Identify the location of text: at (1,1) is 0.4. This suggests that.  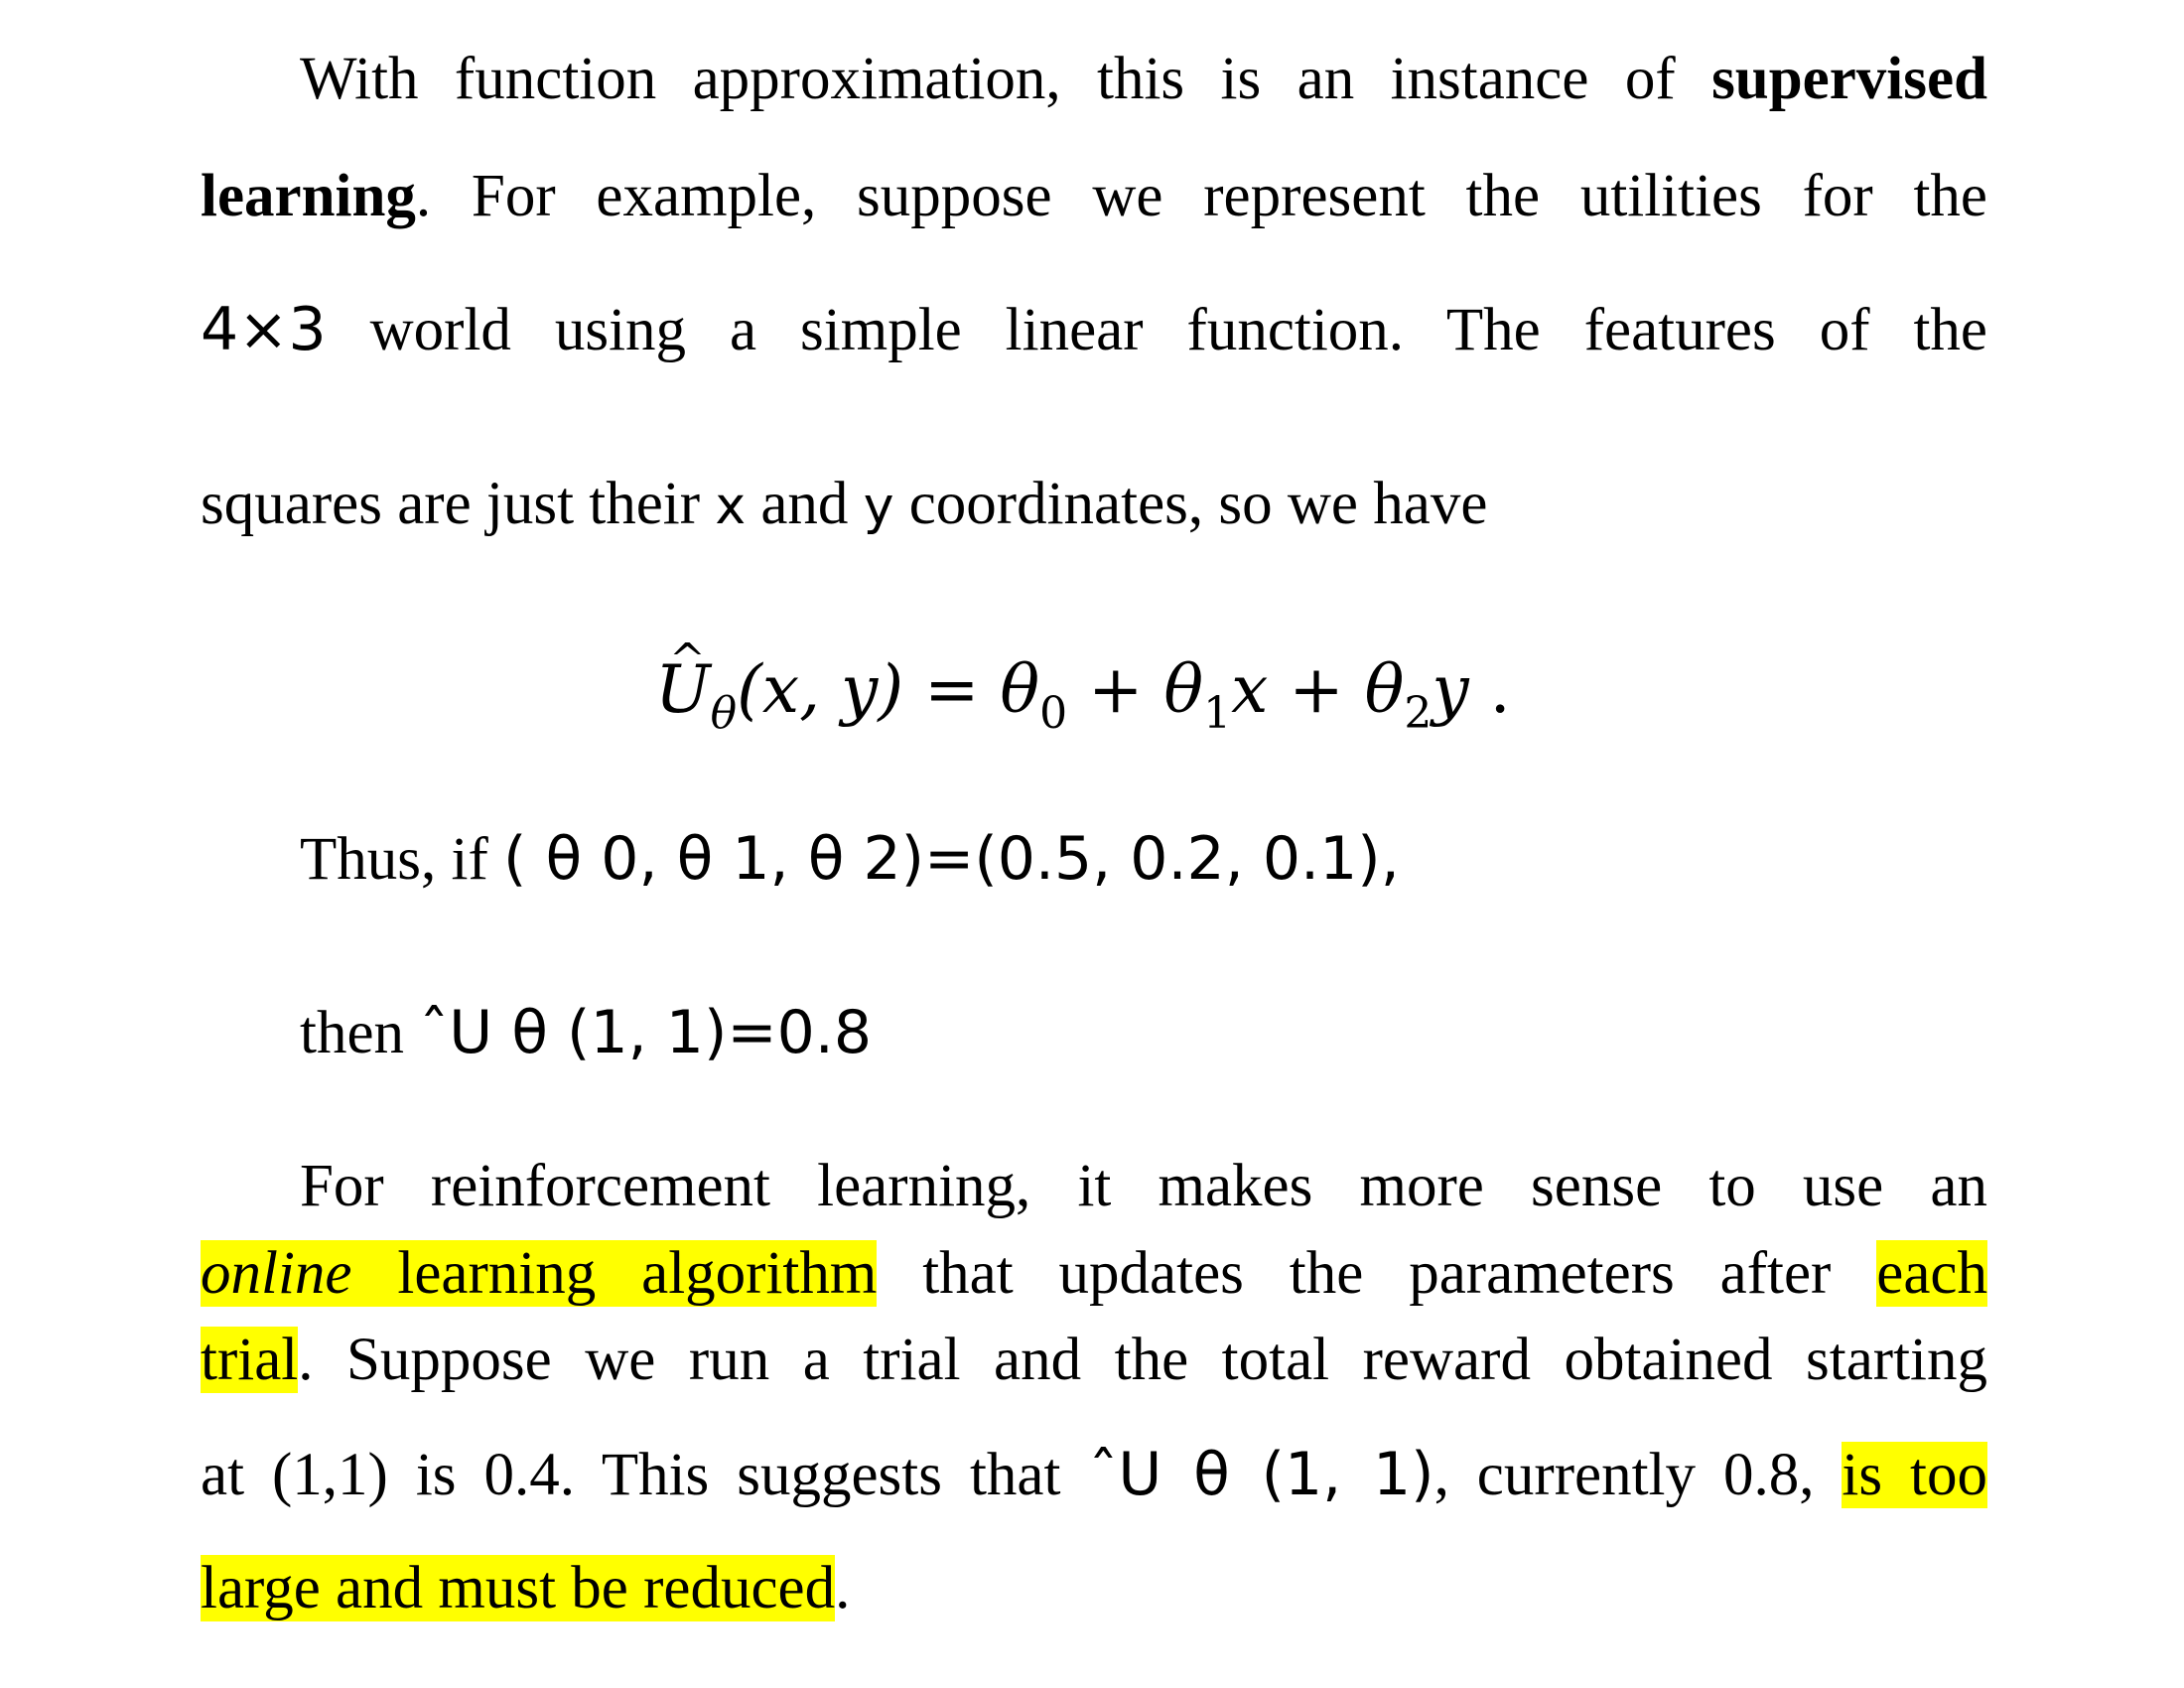
(645, 1475).